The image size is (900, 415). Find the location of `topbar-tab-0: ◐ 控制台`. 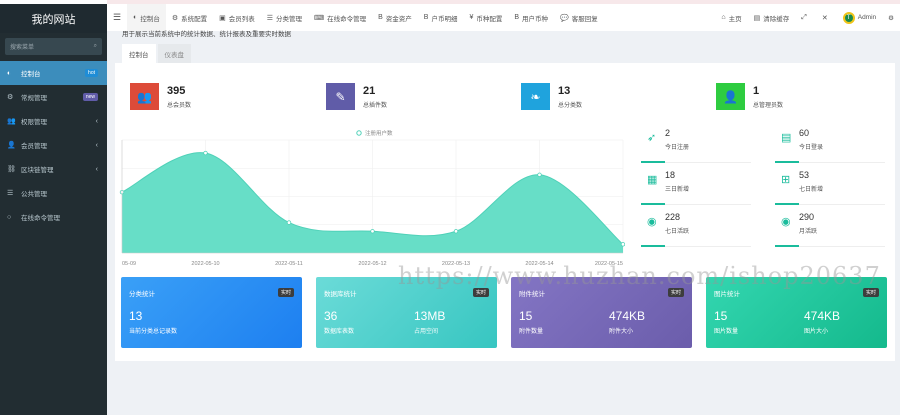

topbar-tab-0: ◐ 控制台 is located at coordinates (146, 17).